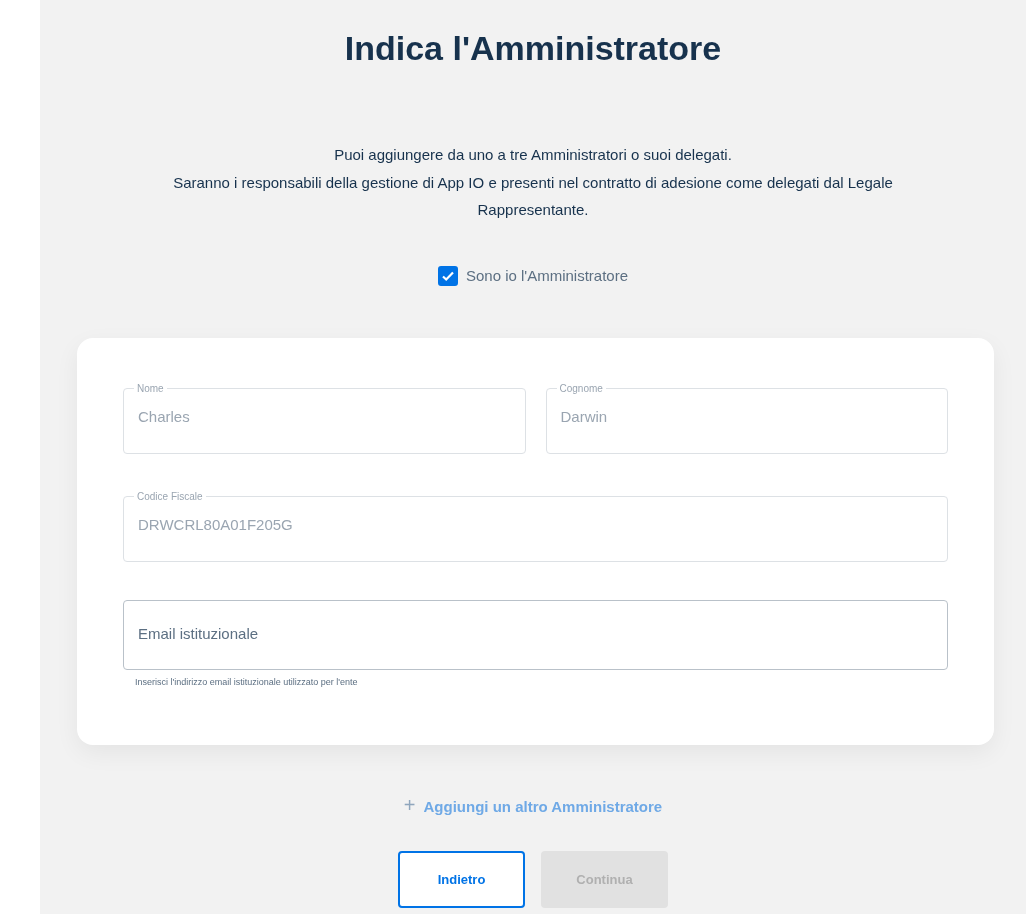 Image resolution: width=1026 pixels, height=914 pixels. What do you see at coordinates (150, 388) in the screenshot?
I see `field-label: Nome` at bounding box center [150, 388].